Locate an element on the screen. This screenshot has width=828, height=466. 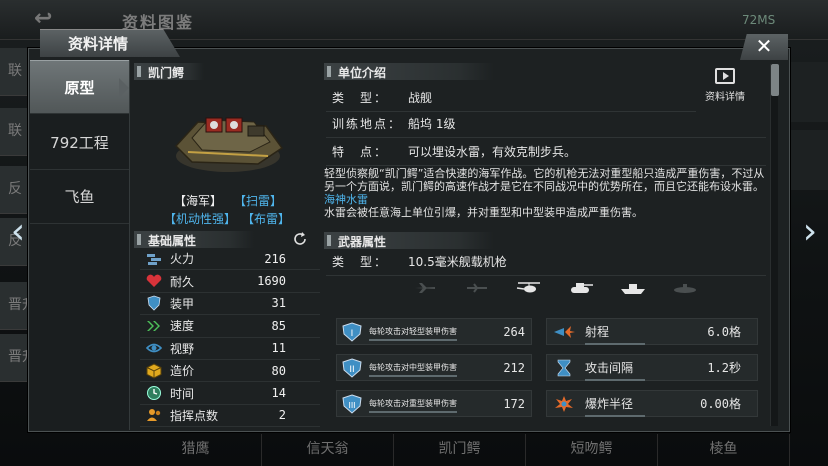
damage-value: 264 is located at coordinates (514, 331).